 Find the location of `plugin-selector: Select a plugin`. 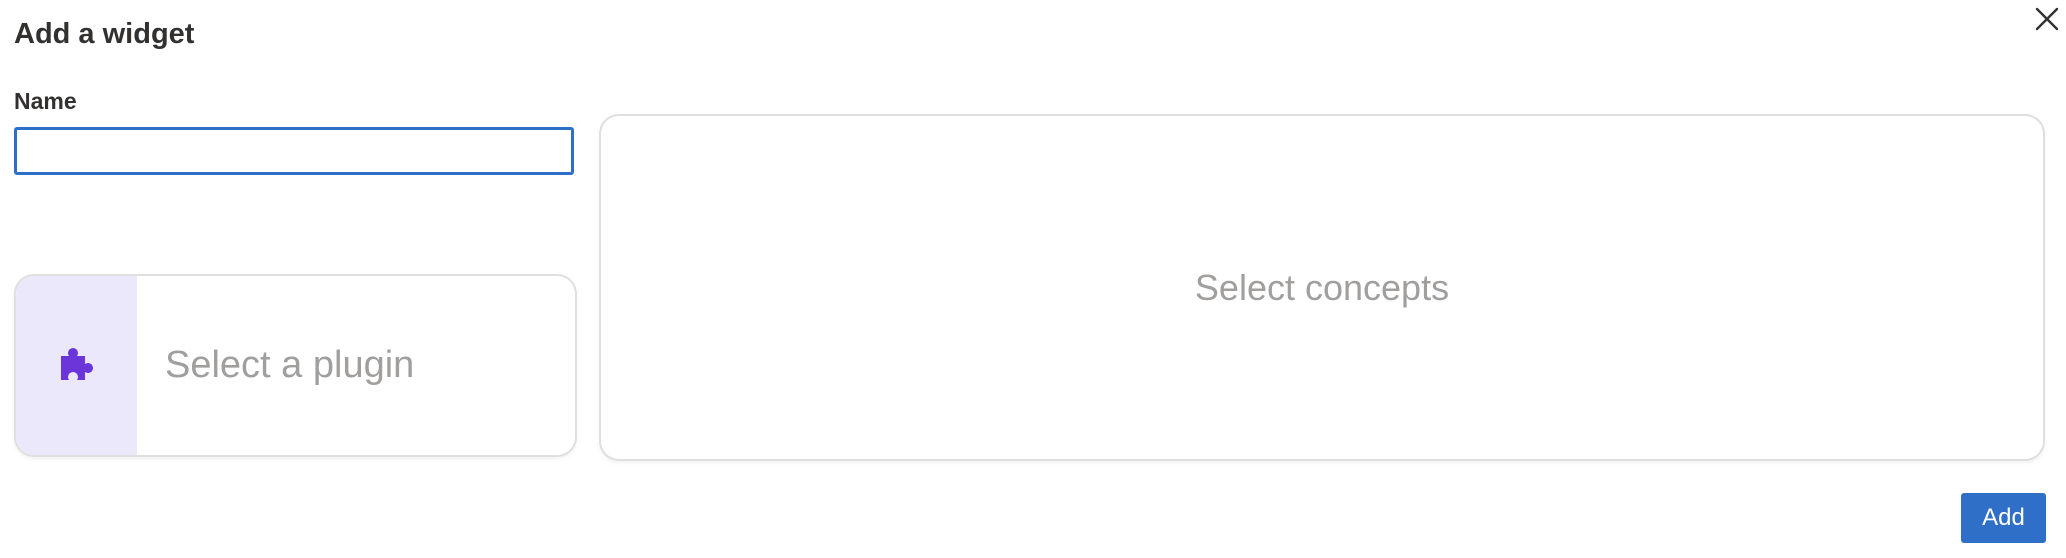

plugin-selector: Select a plugin is located at coordinates (295, 365).